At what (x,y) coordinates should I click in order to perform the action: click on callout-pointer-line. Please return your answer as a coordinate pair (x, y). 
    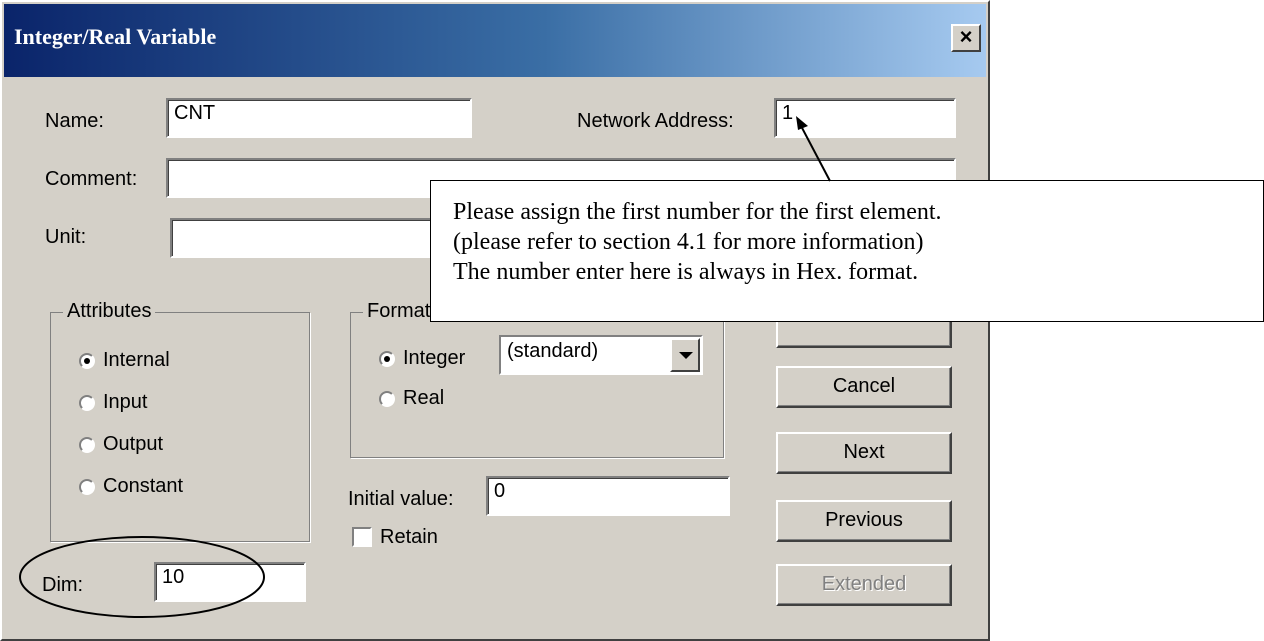
    Looking at the image, I should click on (815, 152).